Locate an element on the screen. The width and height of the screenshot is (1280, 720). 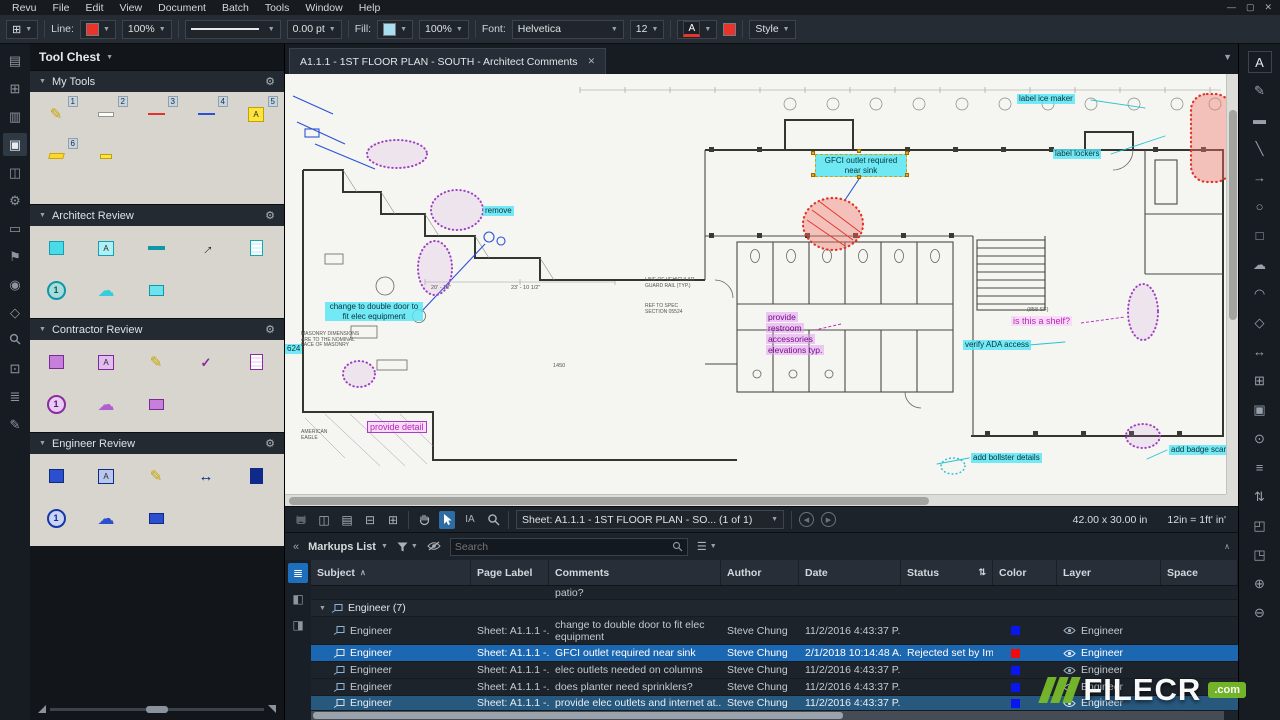
sort-icon: ⇅ is located at coordinates (1260, 497).